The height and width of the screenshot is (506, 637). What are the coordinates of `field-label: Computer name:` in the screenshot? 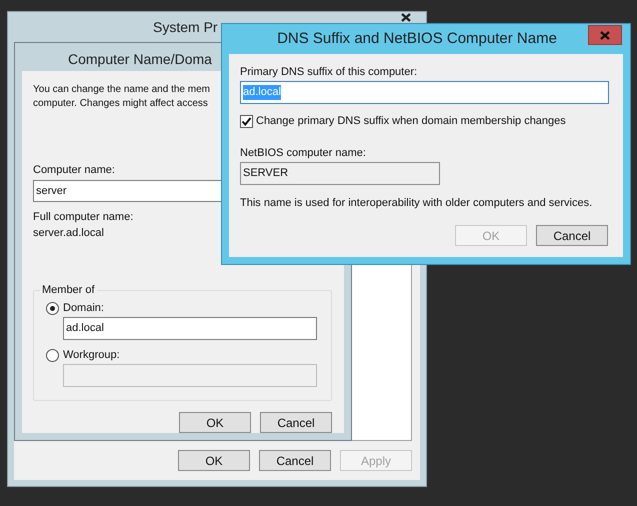 It's located at (74, 170).